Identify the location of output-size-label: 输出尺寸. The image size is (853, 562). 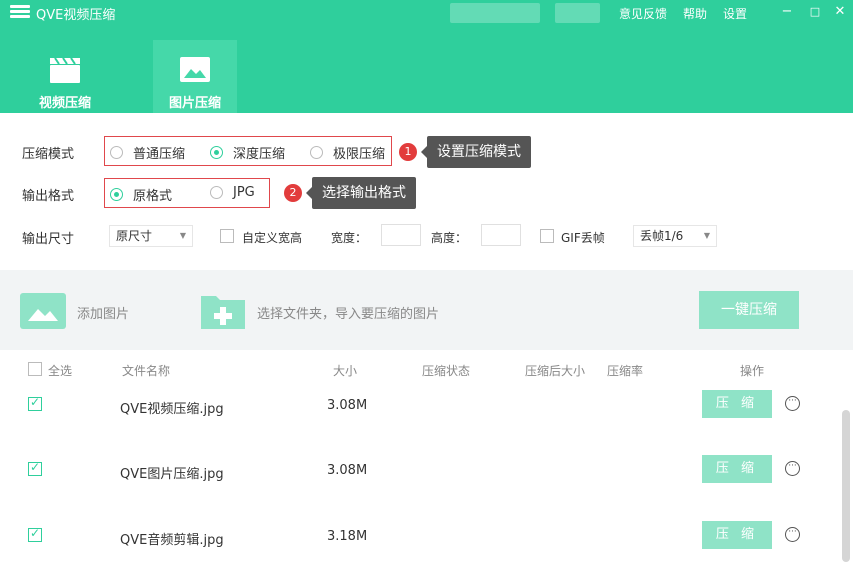
(48, 239).